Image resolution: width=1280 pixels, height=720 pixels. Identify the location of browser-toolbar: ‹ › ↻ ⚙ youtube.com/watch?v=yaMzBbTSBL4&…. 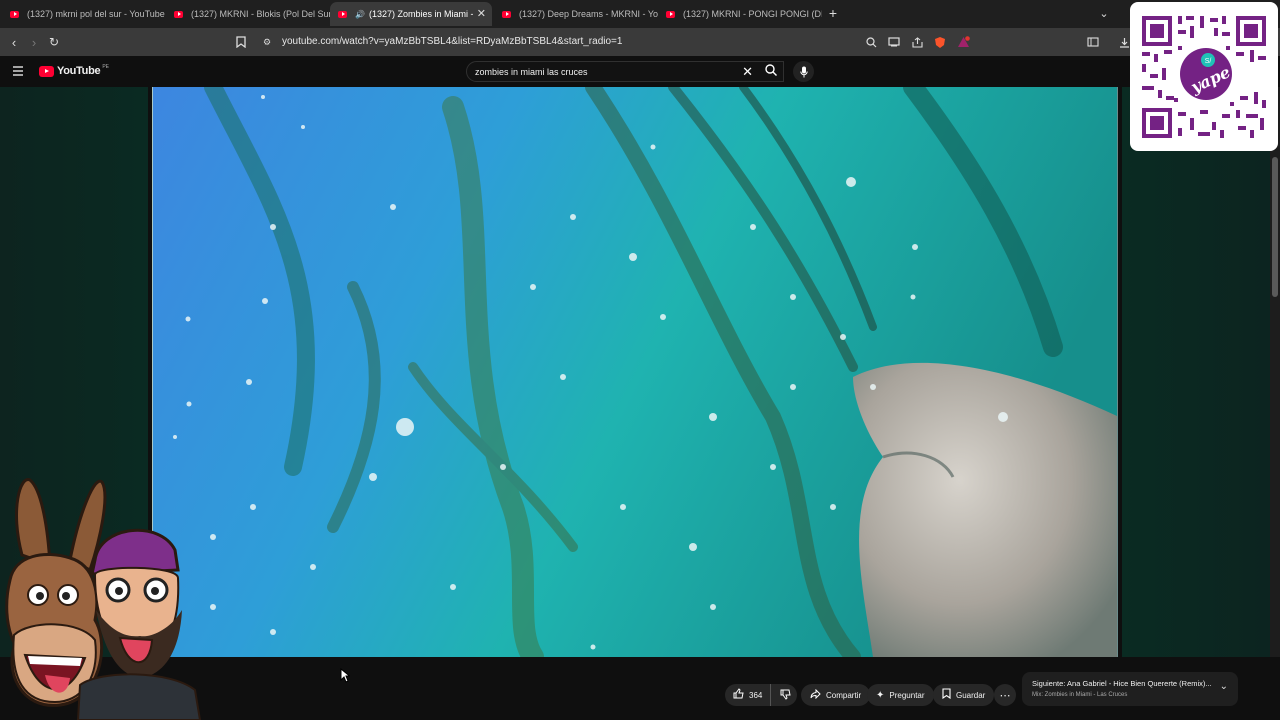
(640, 42).